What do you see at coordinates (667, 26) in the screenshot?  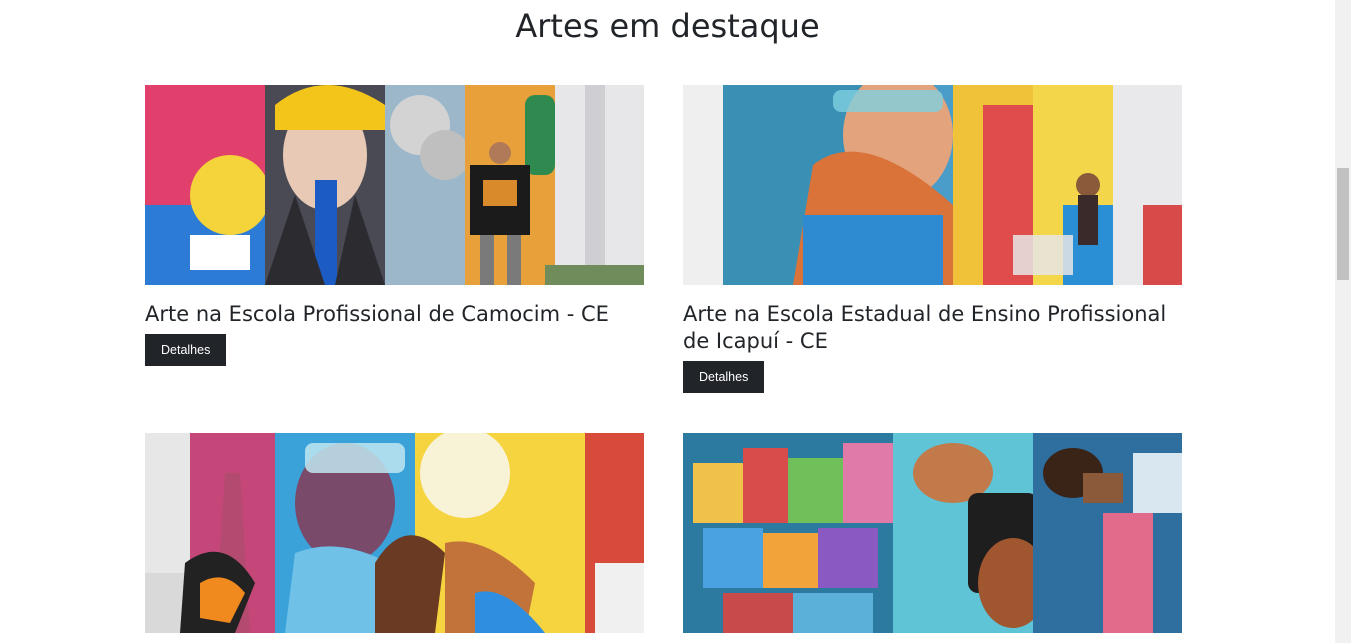 I see `section-title: Artes em destaque` at bounding box center [667, 26].